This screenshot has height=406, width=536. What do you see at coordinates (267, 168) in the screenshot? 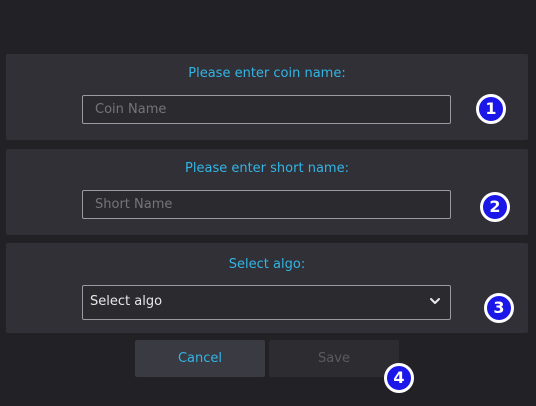
I see `short-name-label: Please enter short name:` at bounding box center [267, 168].